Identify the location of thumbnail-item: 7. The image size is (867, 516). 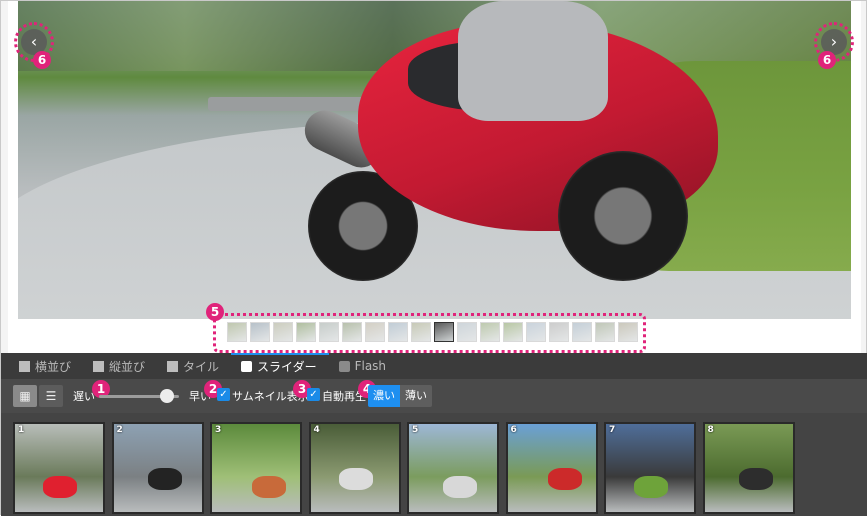
(650, 468).